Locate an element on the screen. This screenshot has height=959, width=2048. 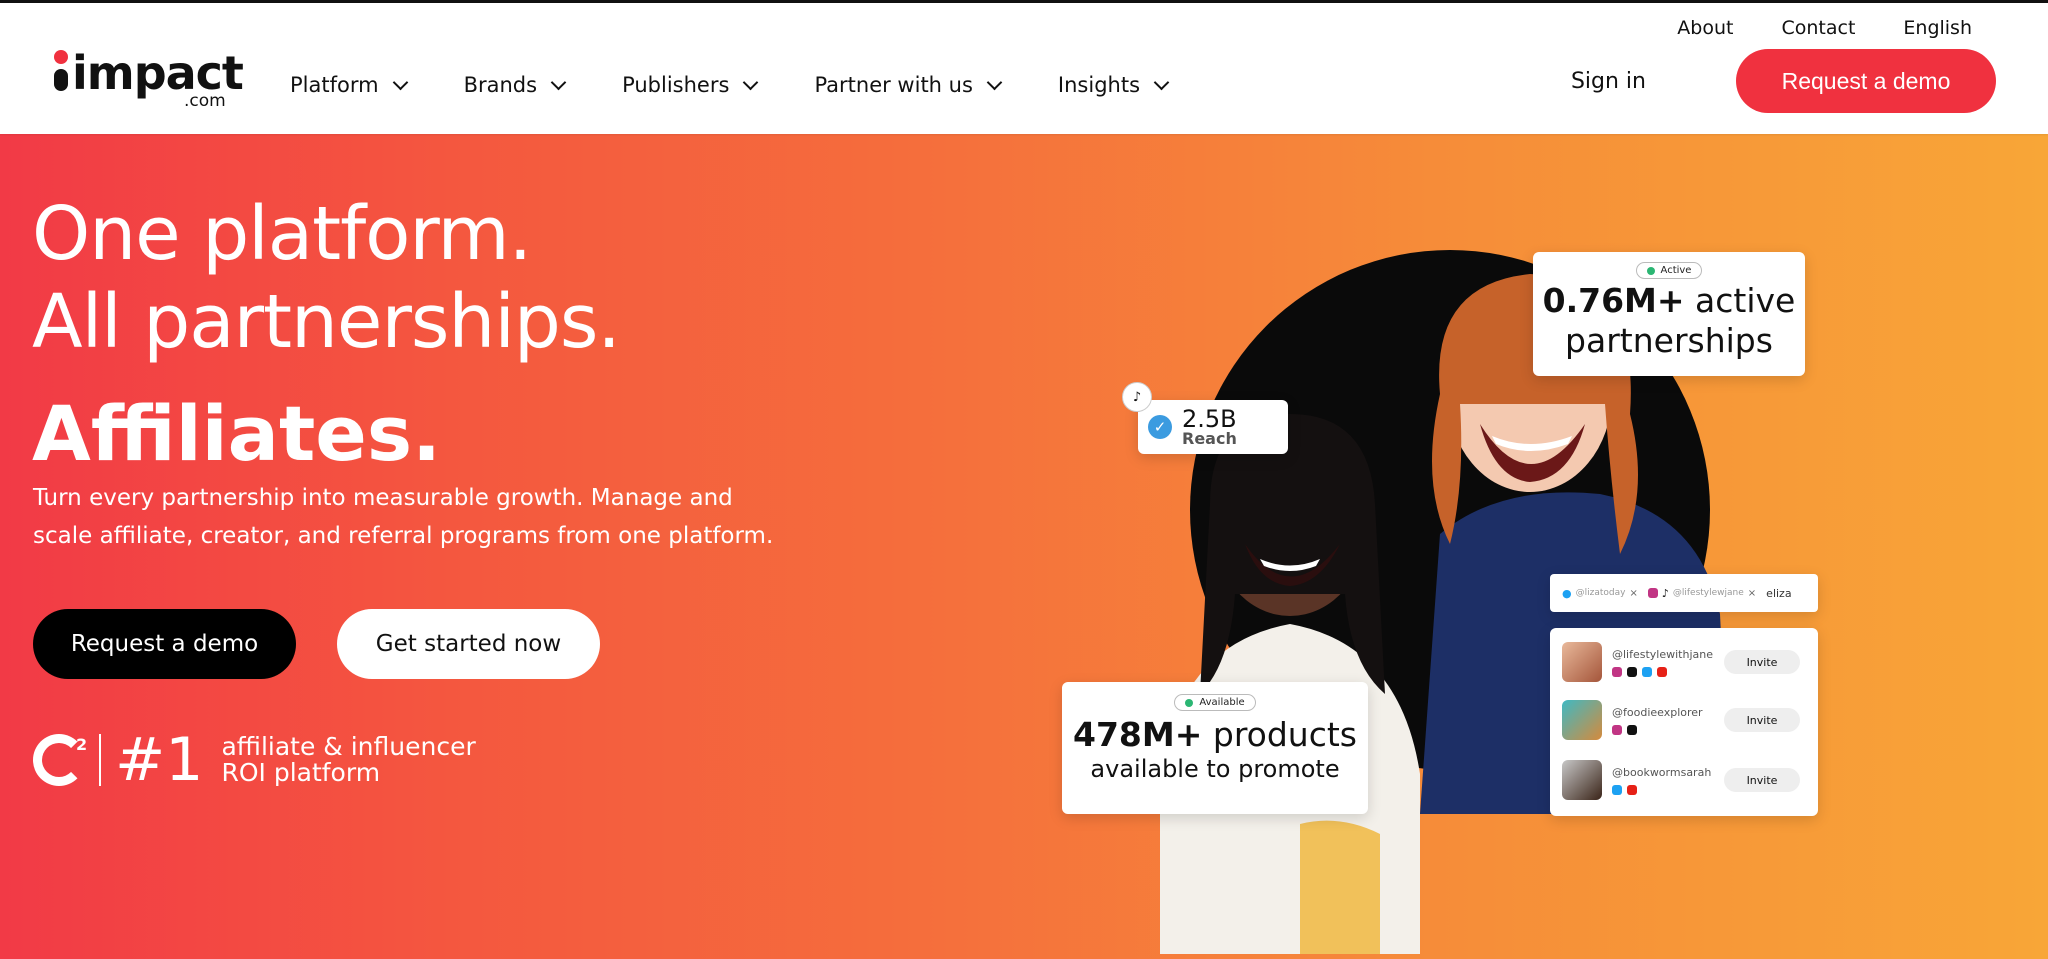
sign-in-link: Sign in is located at coordinates (1608, 81).